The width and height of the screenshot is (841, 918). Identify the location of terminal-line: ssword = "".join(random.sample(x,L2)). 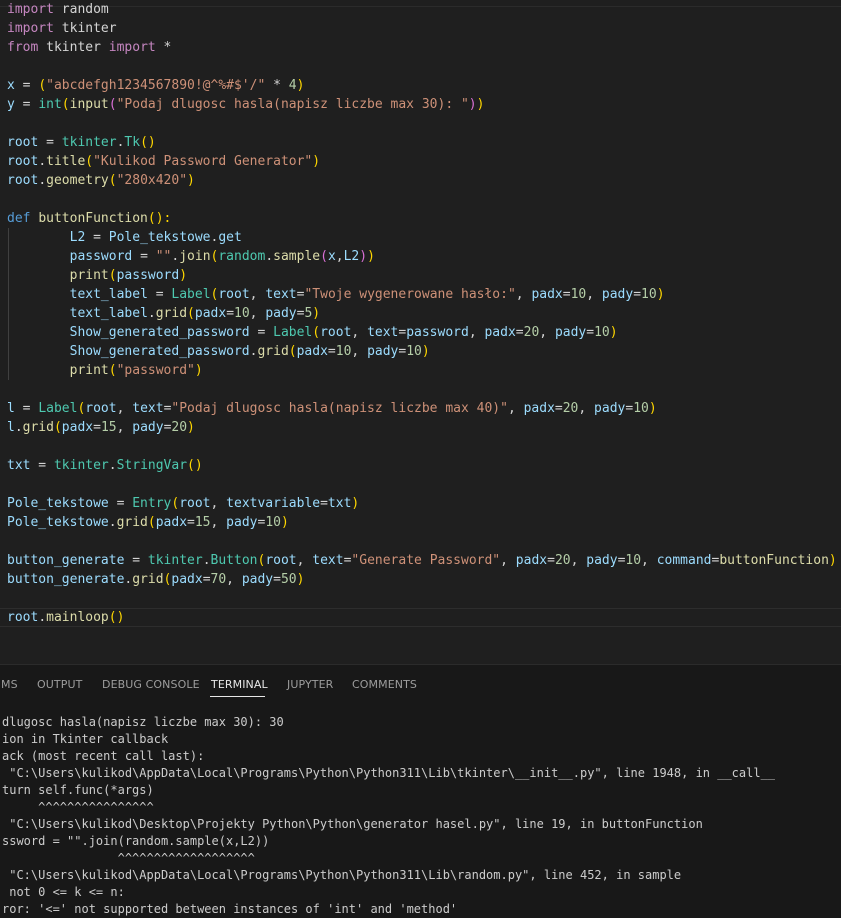
(136, 841).